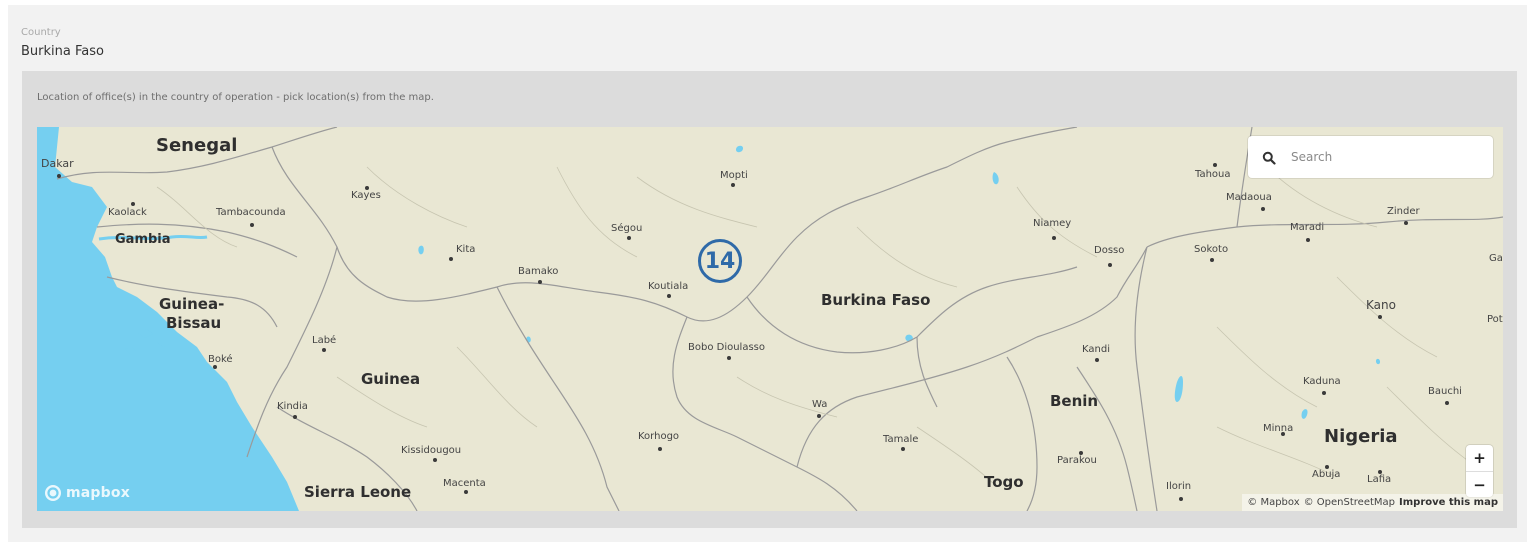 This screenshot has height=548, width=1535. What do you see at coordinates (1096, 349) in the screenshot?
I see `city-kandi: Kandi` at bounding box center [1096, 349].